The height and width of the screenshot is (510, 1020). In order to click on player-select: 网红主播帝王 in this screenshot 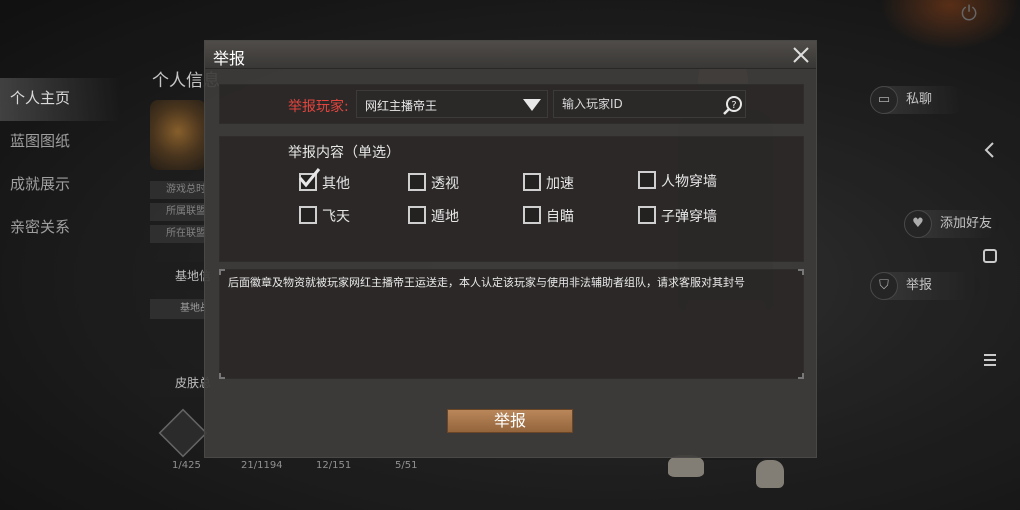, I will do `click(452, 104)`.